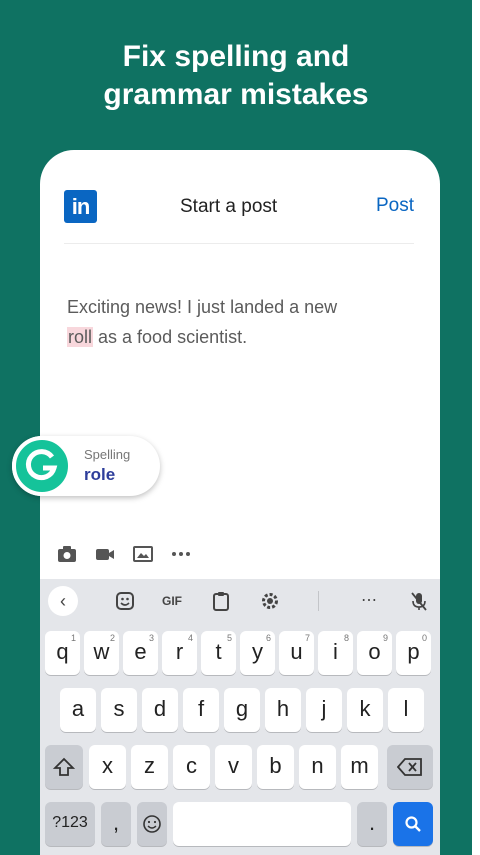 This screenshot has width=480, height=855. What do you see at coordinates (172, 601) in the screenshot?
I see `gif-button: GIF` at bounding box center [172, 601].